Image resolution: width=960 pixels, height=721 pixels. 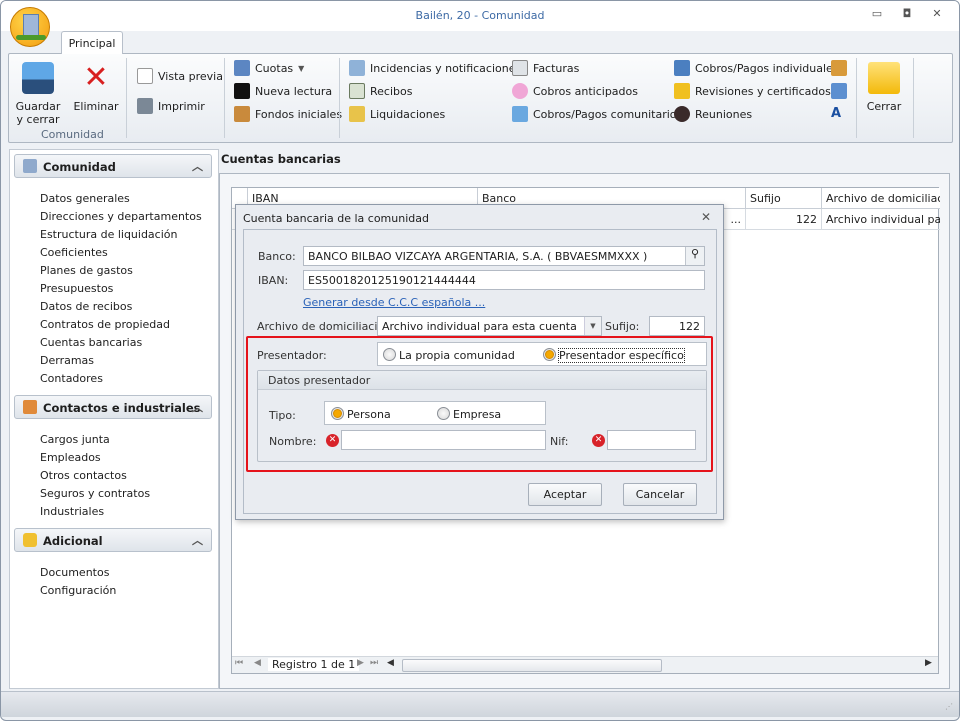 What do you see at coordinates (651, 440) in the screenshot?
I see `nif-input` at bounding box center [651, 440].